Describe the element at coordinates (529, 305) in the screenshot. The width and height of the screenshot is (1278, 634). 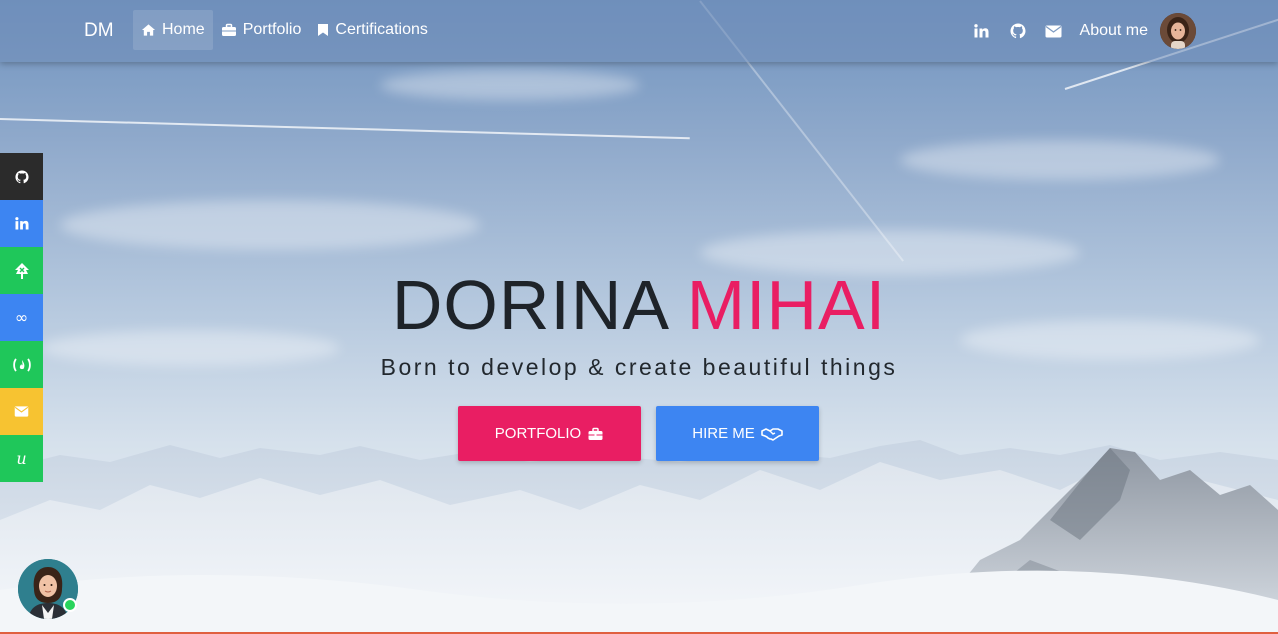
I see `hero-first-name: DORINA` at that location.